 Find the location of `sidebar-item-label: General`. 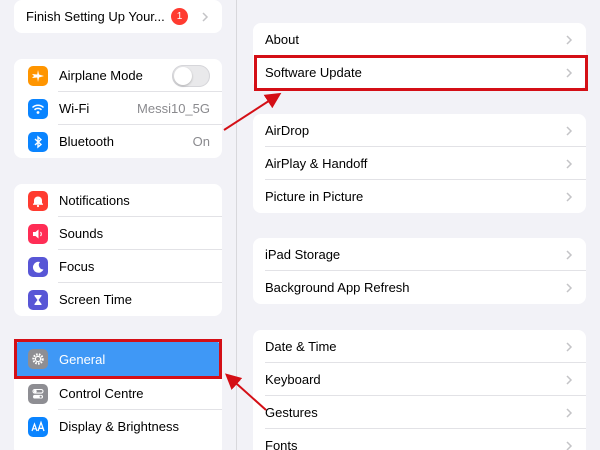

sidebar-item-label: General is located at coordinates (82, 359).